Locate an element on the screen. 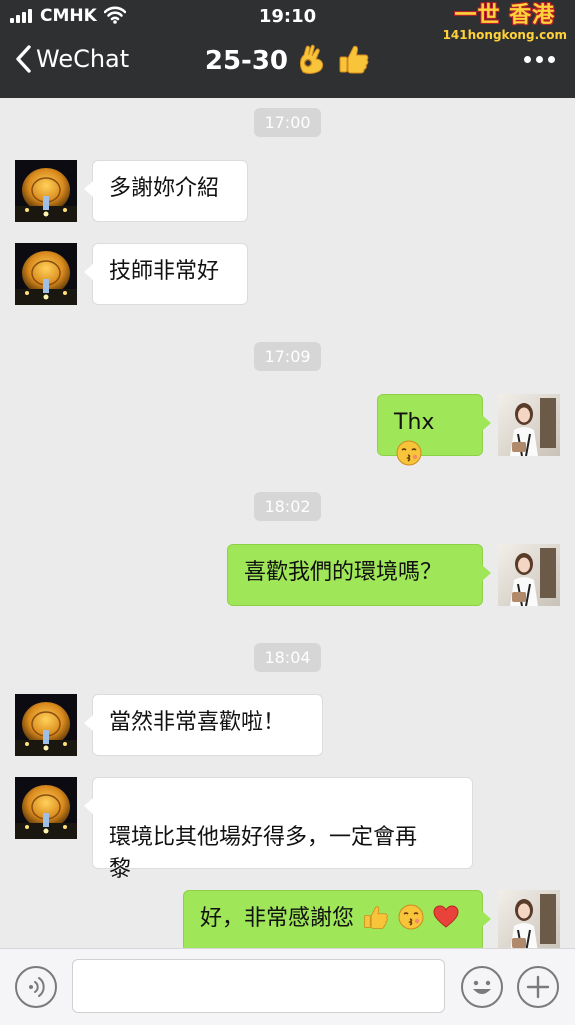  timestamp: 18:02 is located at coordinates (287, 506).